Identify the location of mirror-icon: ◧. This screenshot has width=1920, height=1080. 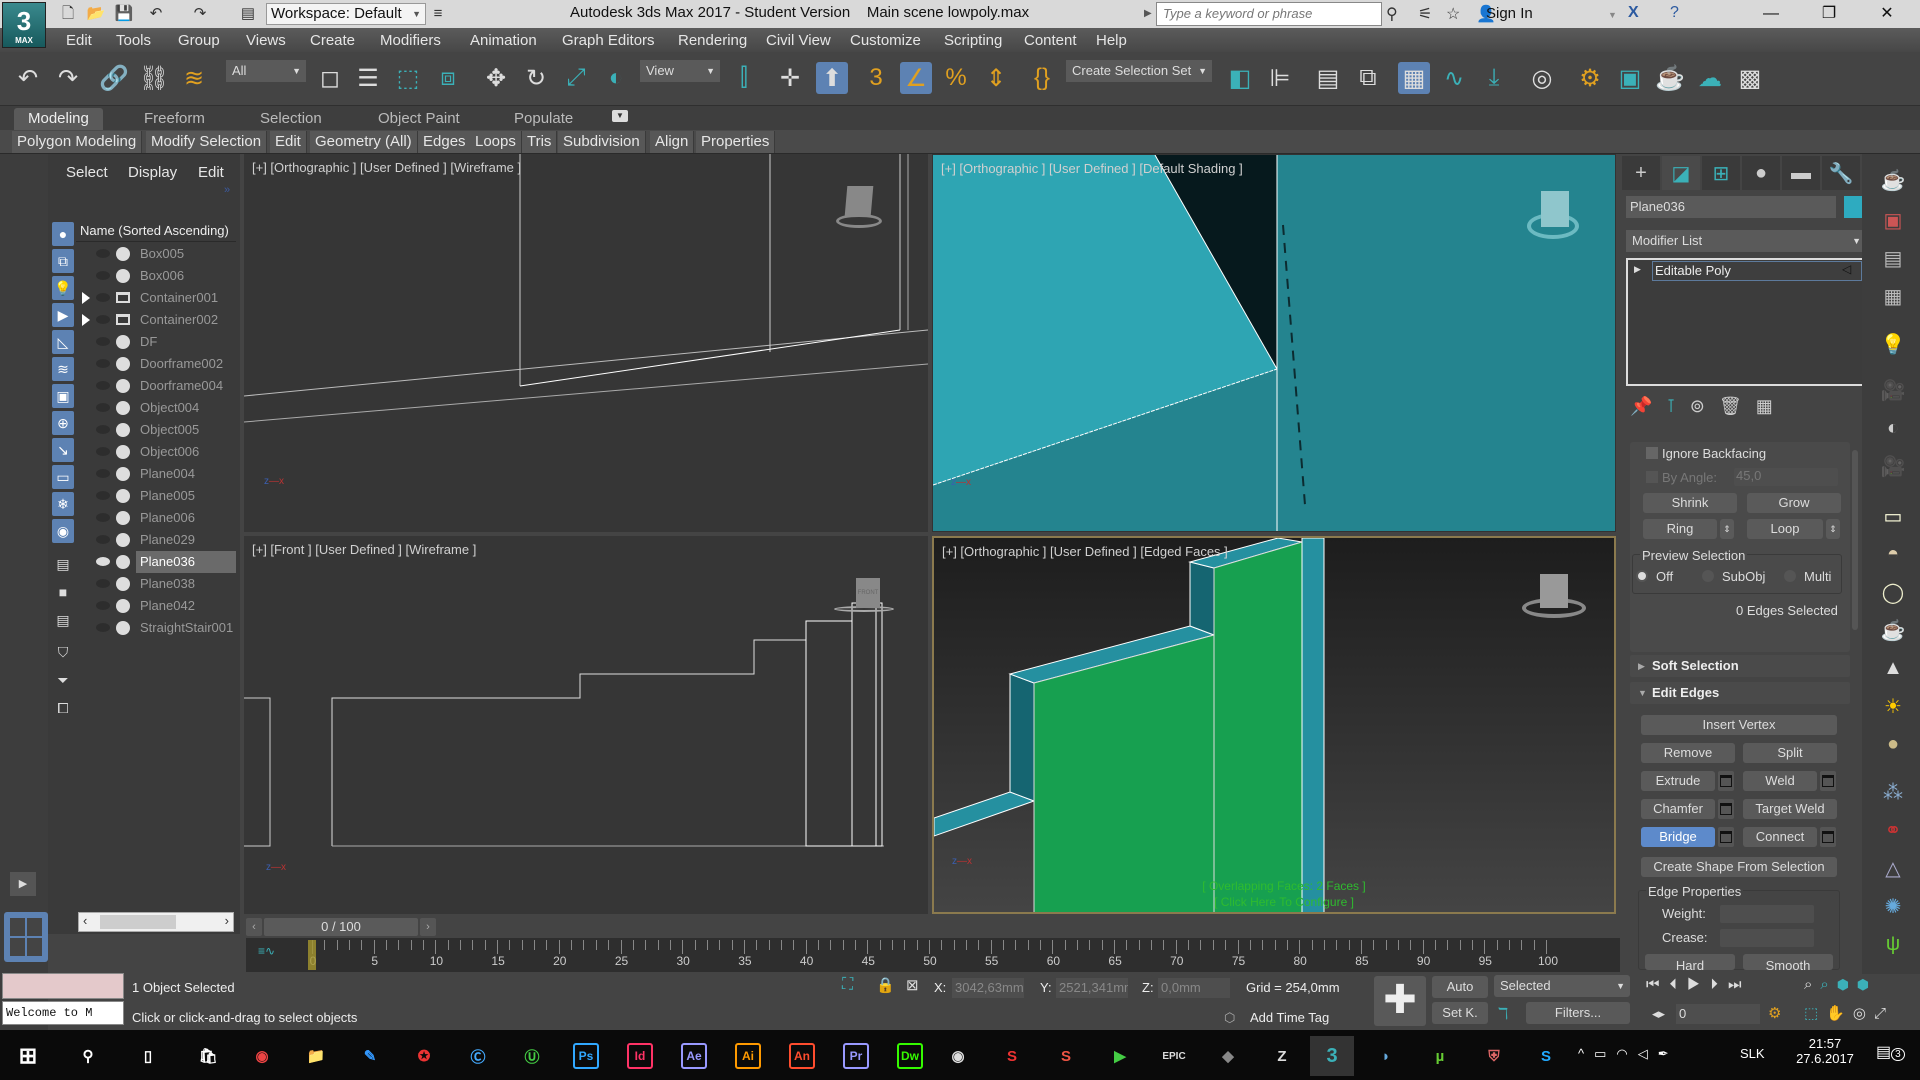
(1240, 78).